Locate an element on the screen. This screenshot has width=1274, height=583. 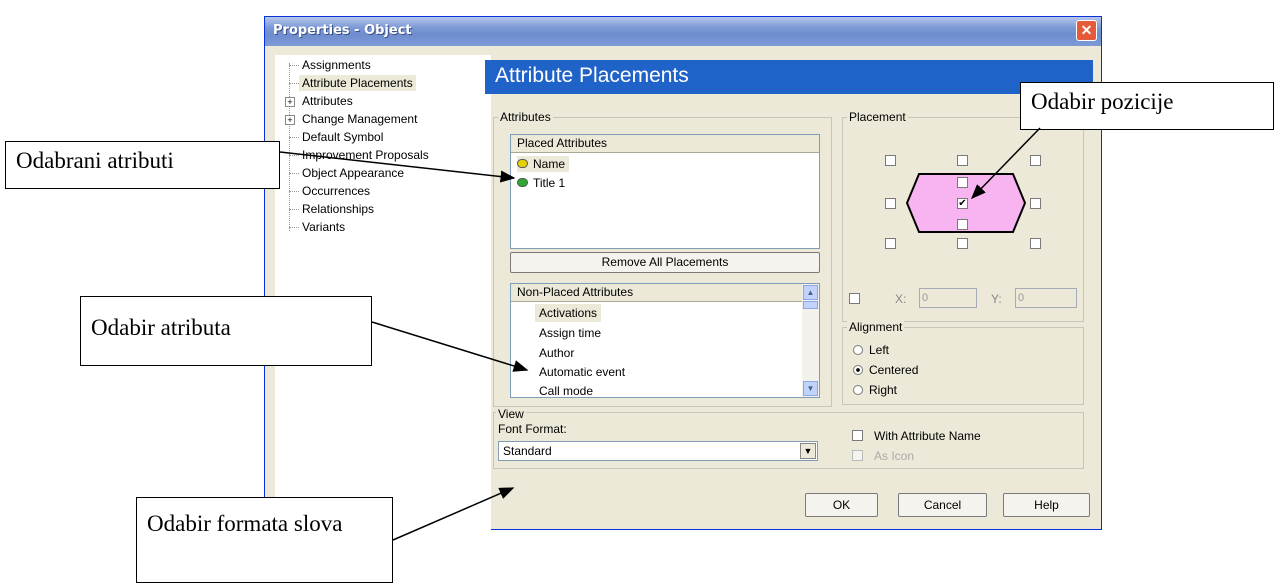
arrow-to-placed-attributes is located at coordinates (397, 167).